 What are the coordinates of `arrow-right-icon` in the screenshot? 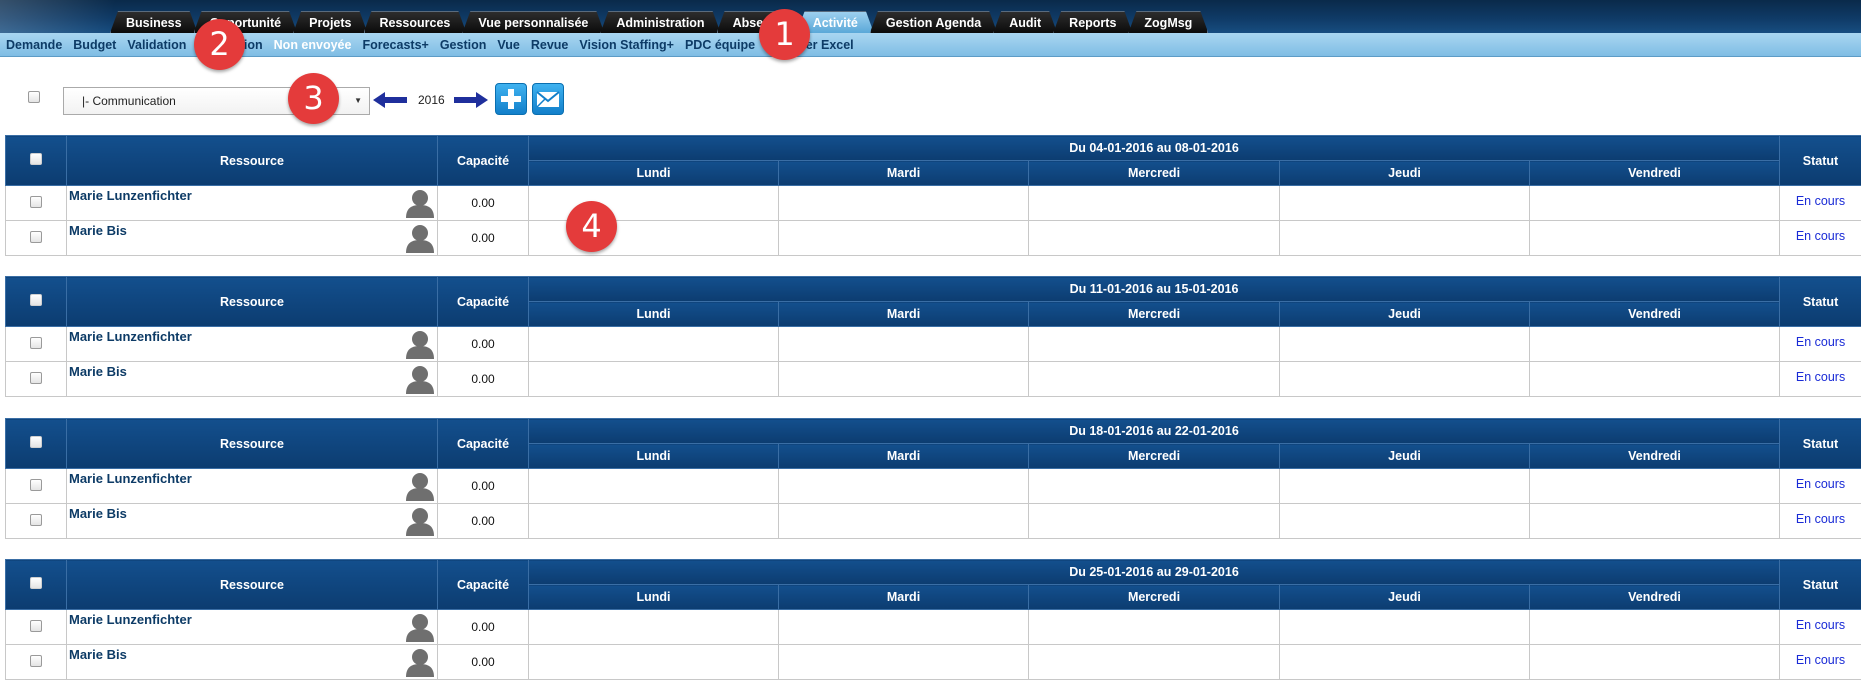 It's located at (471, 100).